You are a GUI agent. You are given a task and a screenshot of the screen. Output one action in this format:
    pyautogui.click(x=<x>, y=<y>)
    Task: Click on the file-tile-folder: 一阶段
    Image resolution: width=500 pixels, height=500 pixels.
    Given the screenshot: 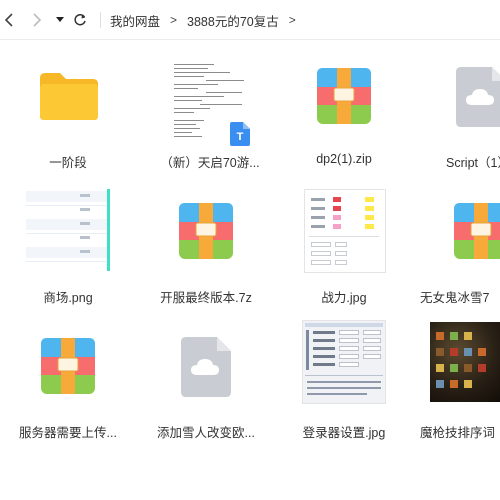 What is the action you would take?
    pyautogui.click(x=68, y=114)
    